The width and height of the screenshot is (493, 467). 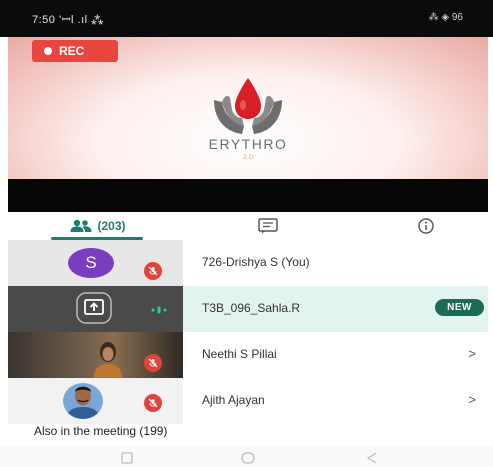 I want to click on participants-count: (203), so click(x=111, y=226).